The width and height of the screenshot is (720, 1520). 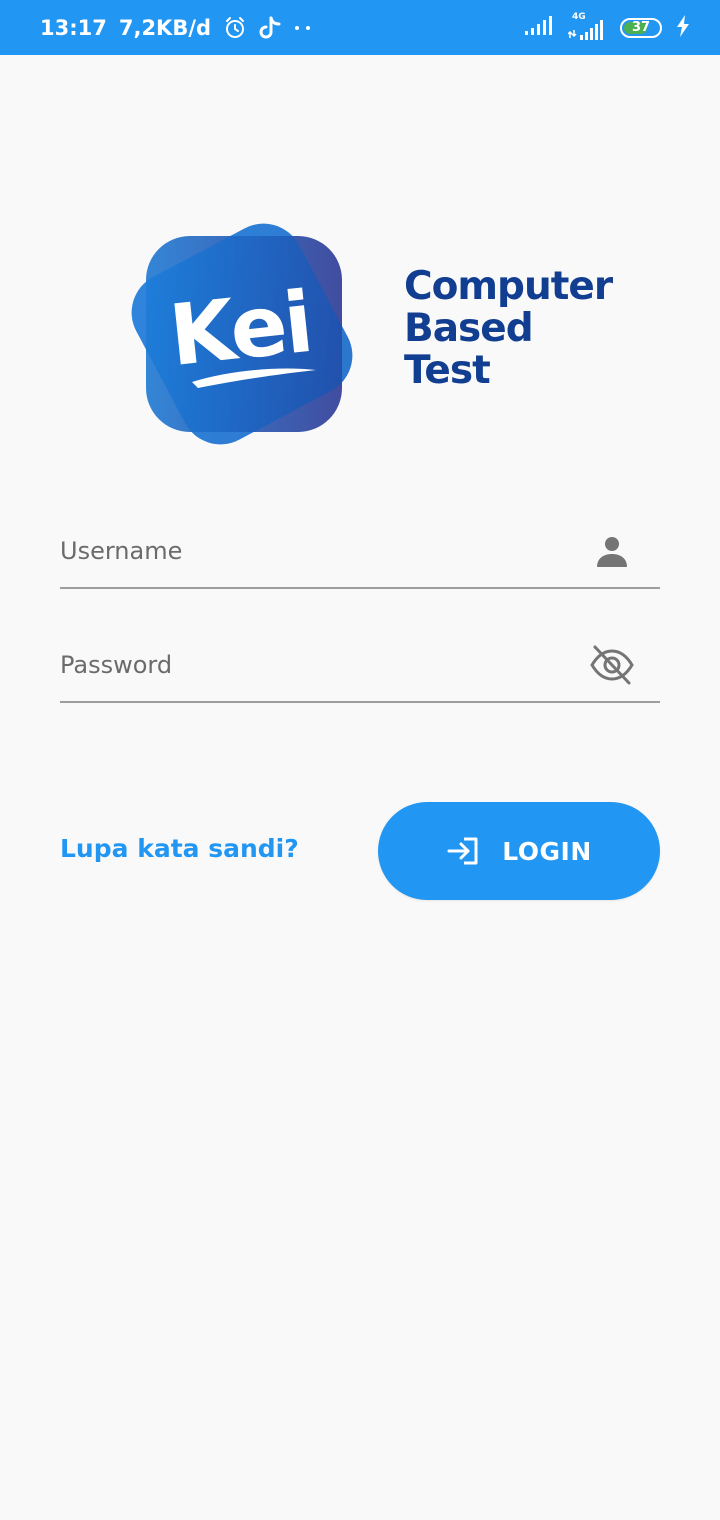 What do you see at coordinates (539, 27) in the screenshot?
I see `signal-icon` at bounding box center [539, 27].